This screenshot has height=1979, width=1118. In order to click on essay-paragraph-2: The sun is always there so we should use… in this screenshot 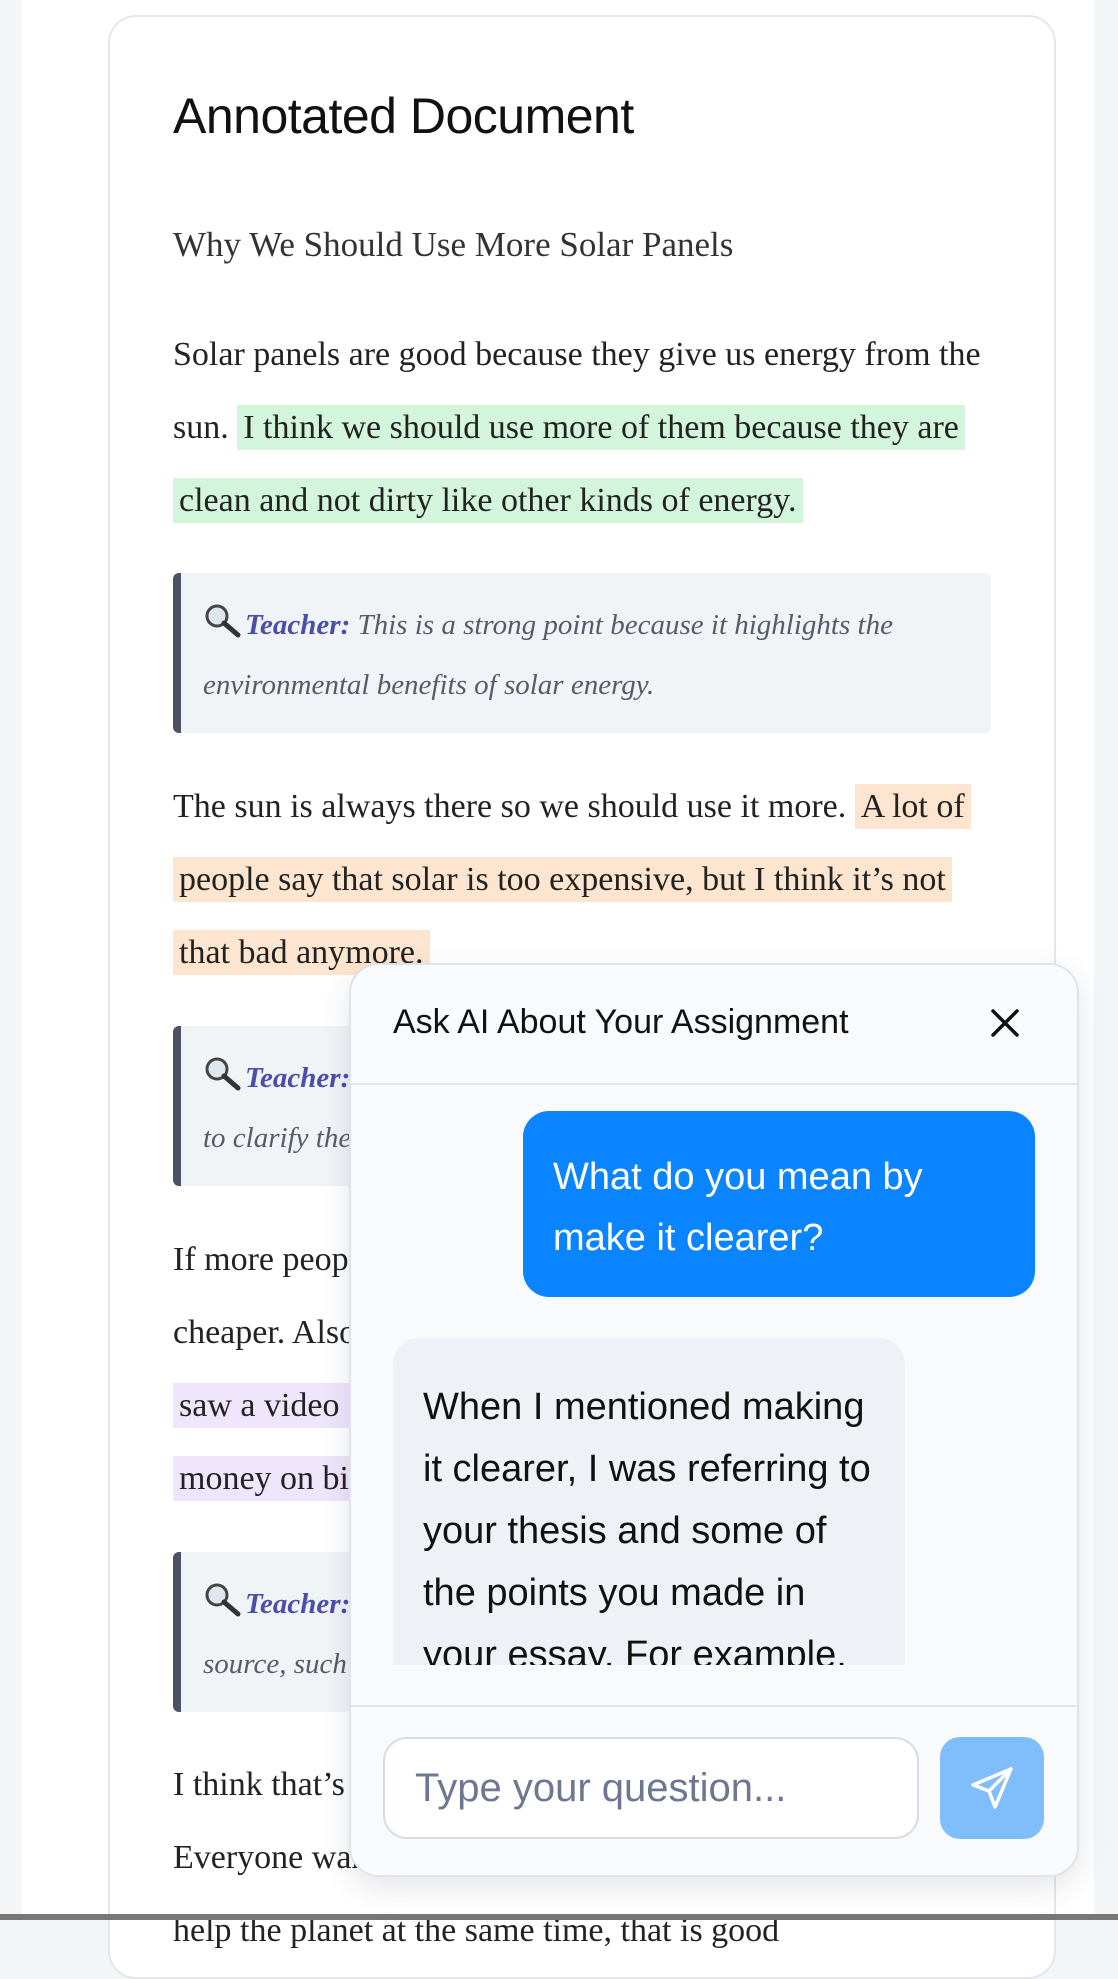, I will do `click(583, 879)`.